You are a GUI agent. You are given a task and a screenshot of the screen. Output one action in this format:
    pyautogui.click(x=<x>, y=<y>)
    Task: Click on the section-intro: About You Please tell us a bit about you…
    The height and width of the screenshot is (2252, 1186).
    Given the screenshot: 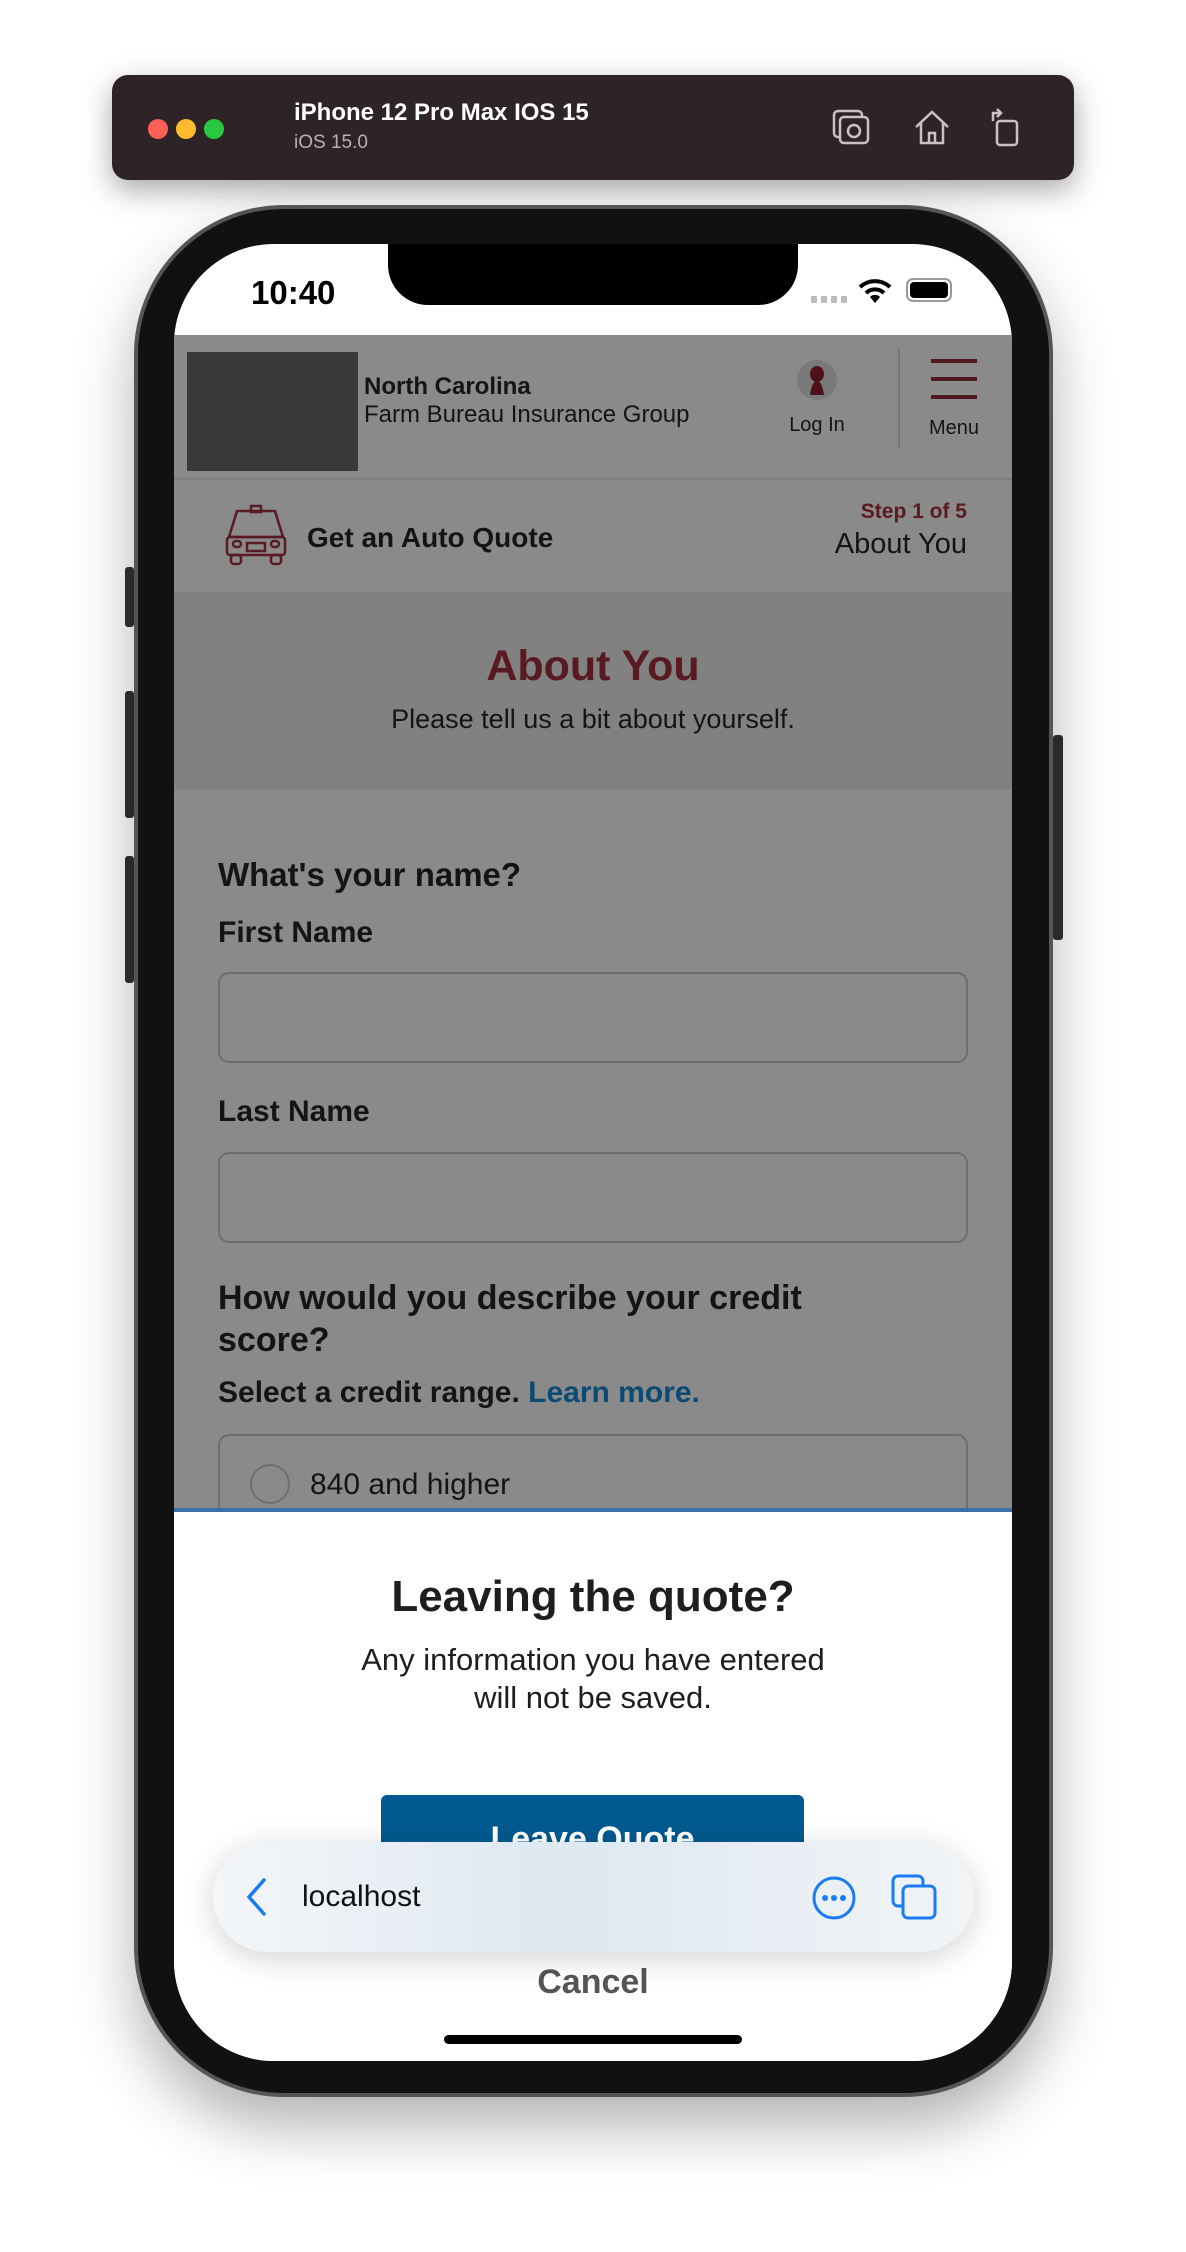 What is the action you would take?
    pyautogui.click(x=593, y=691)
    